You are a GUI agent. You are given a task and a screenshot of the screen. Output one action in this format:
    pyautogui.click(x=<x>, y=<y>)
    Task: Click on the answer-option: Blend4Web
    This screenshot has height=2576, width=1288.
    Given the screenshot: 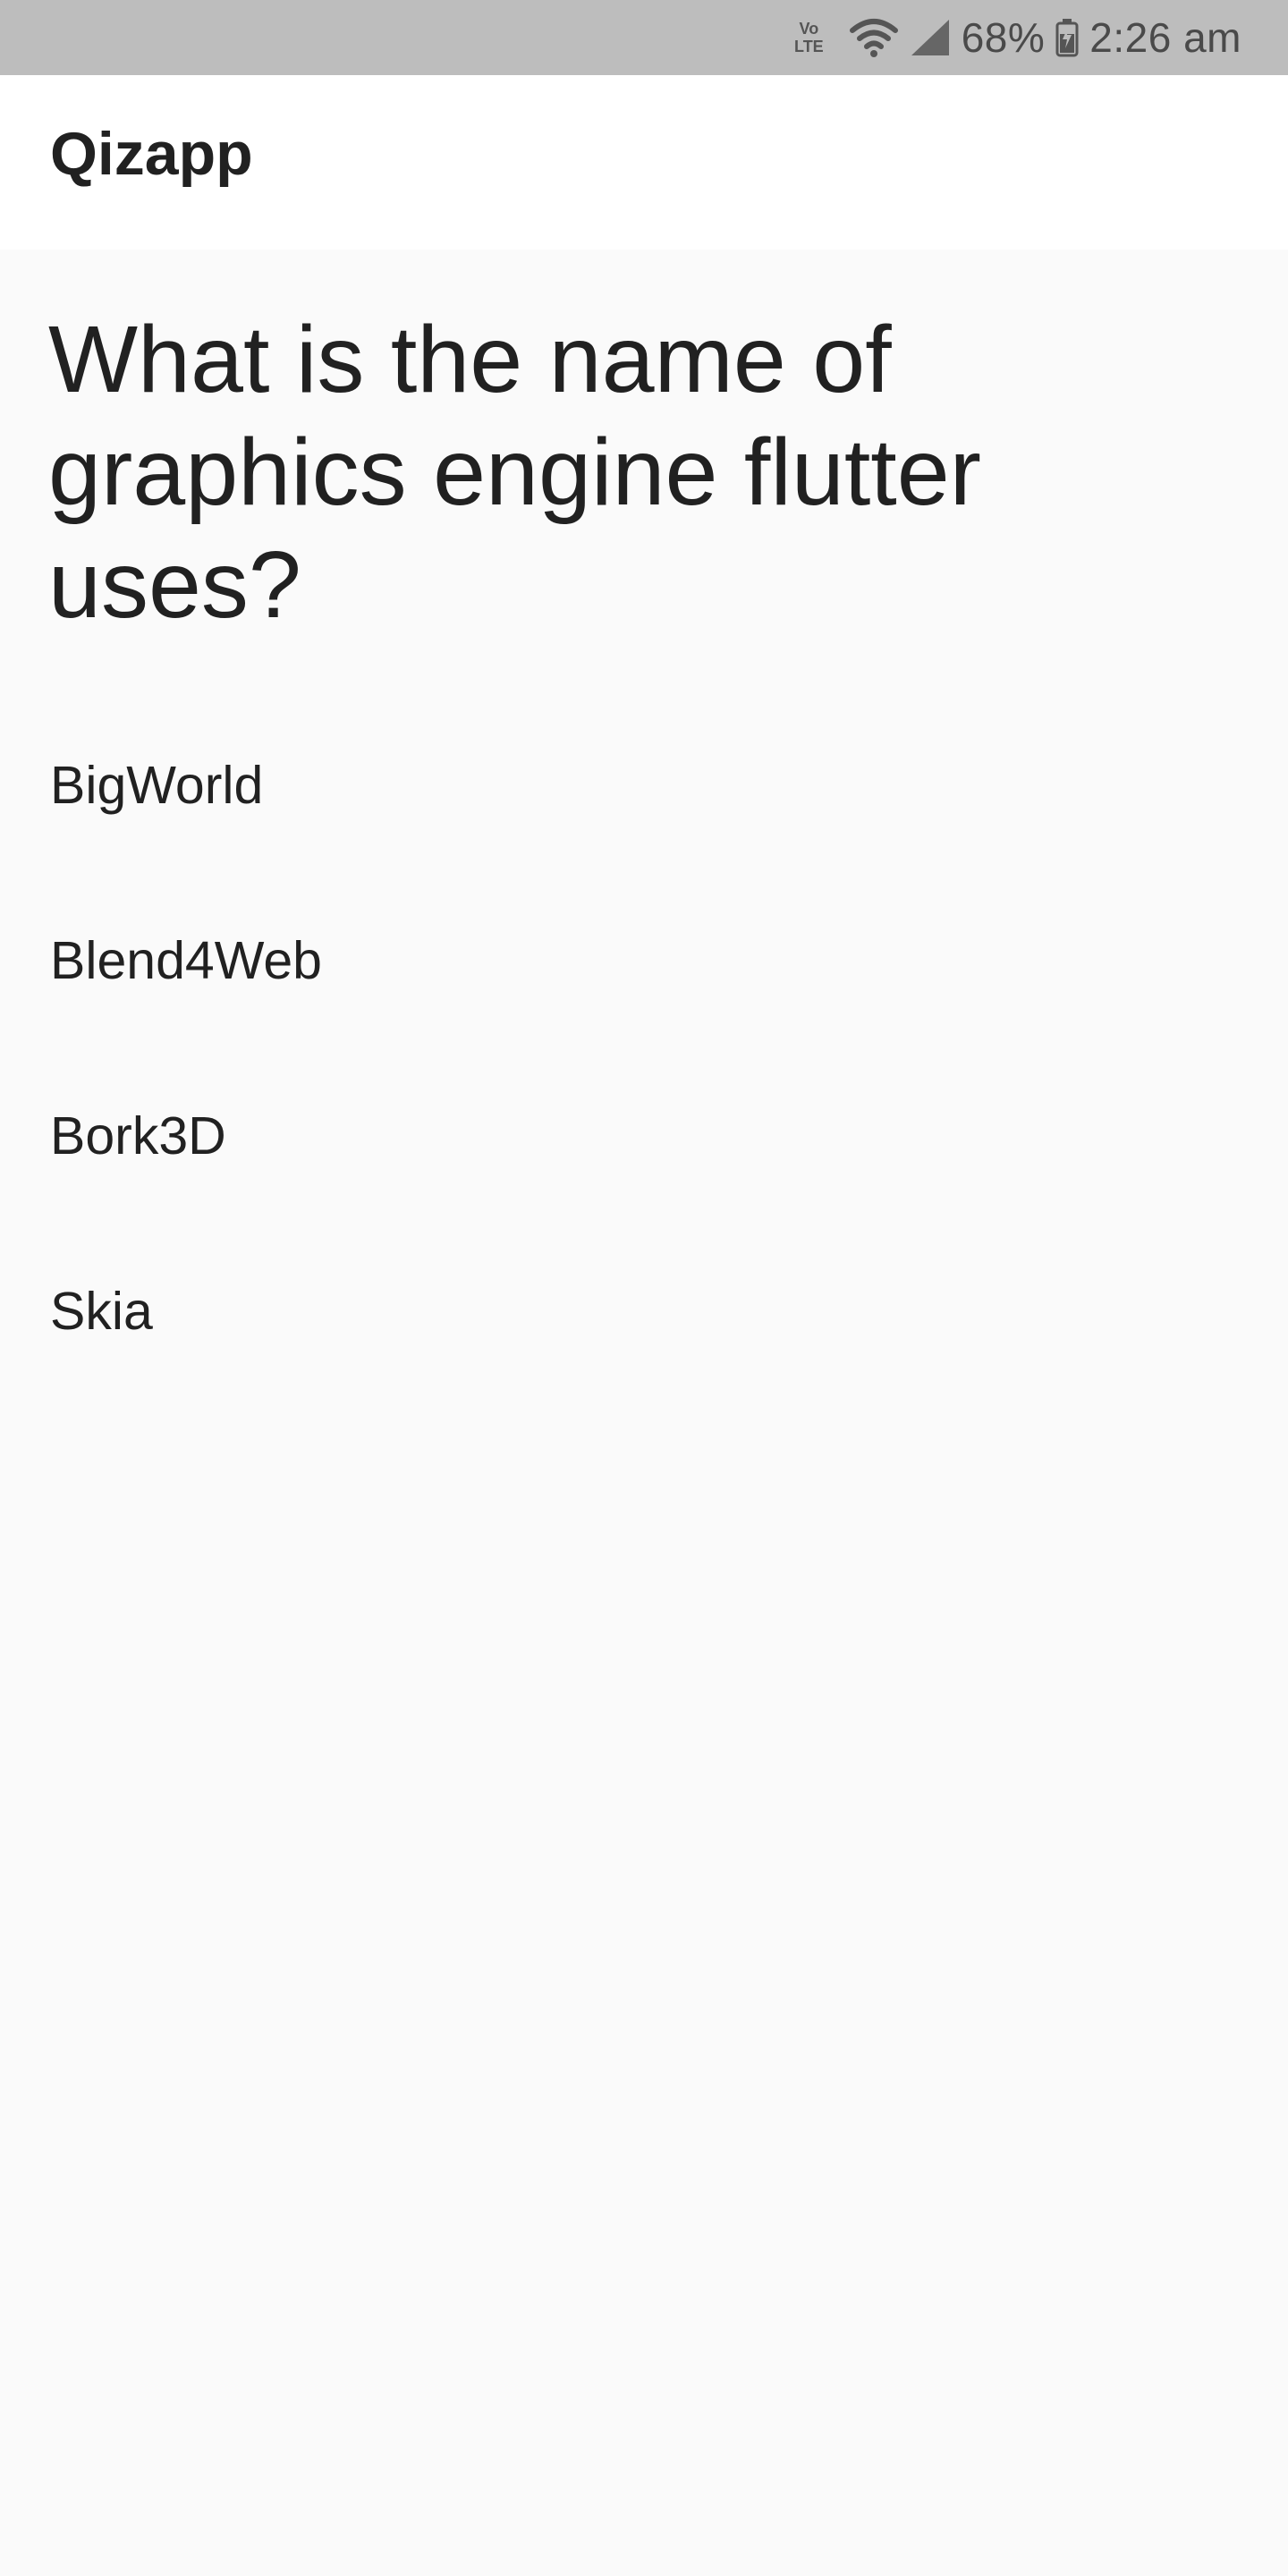 What is the action you would take?
    pyautogui.click(x=644, y=960)
    